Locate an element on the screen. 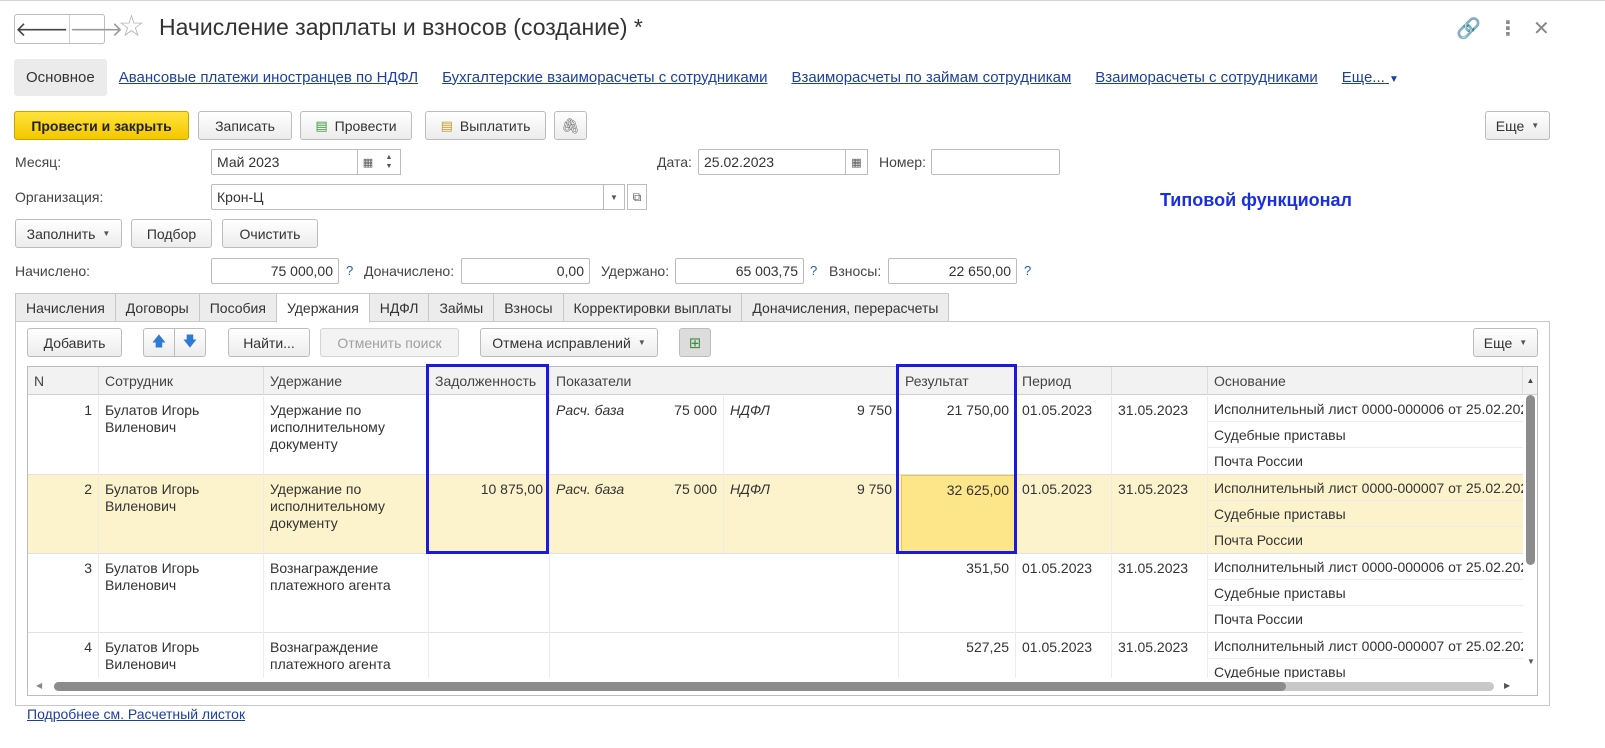  withheld-label: Удержано: is located at coordinates (635, 271).